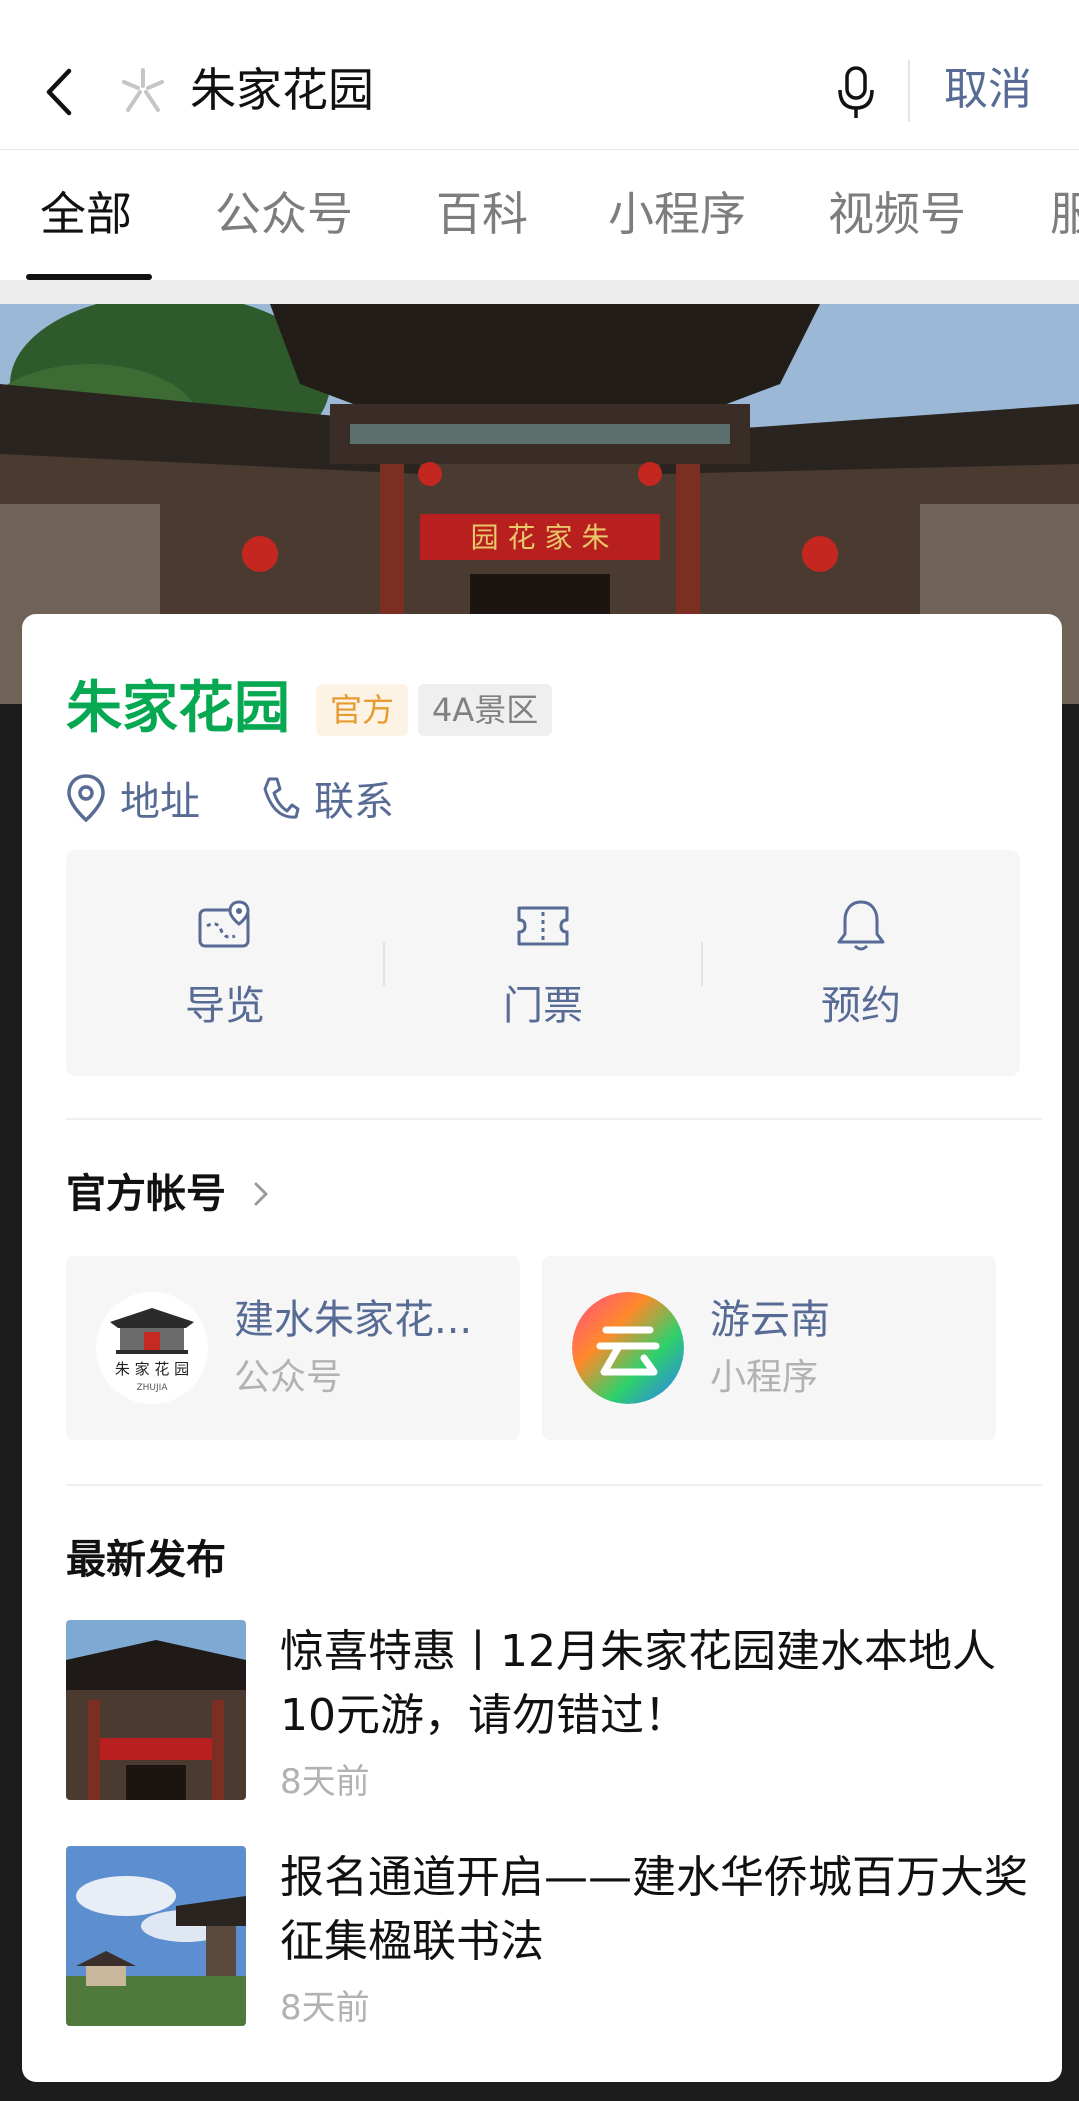 The height and width of the screenshot is (2101, 1079). Describe the element at coordinates (540, 537) in the screenshot. I see `svg-text: 园 花 家 朱` at that location.